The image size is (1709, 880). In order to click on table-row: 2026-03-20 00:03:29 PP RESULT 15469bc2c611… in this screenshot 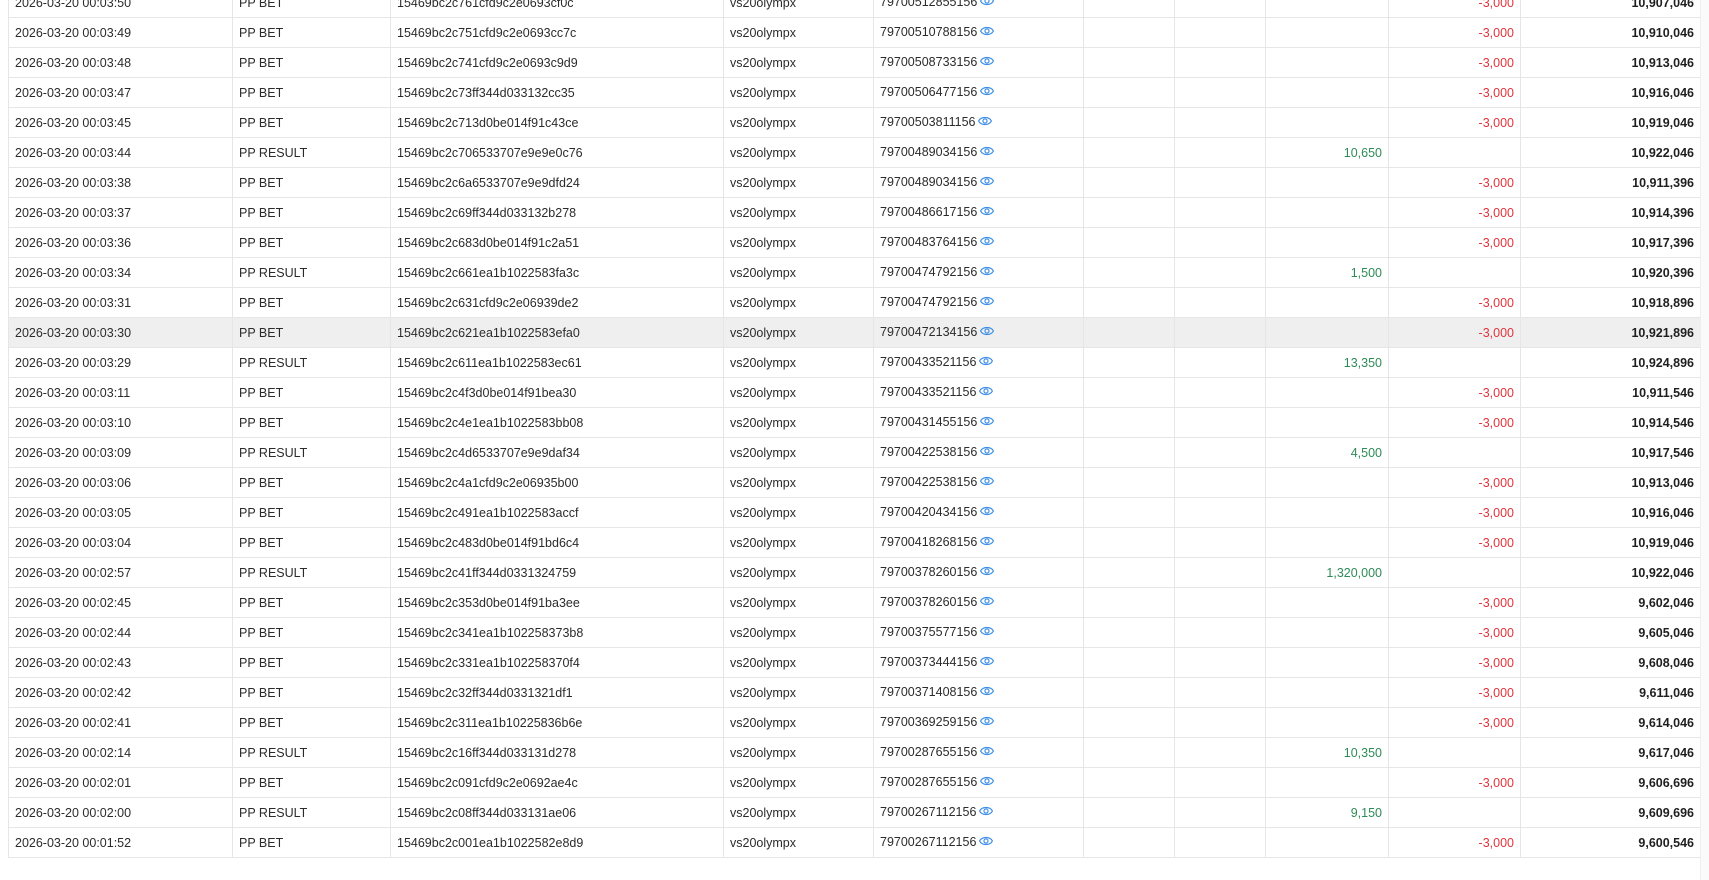, I will do `click(854, 362)`.